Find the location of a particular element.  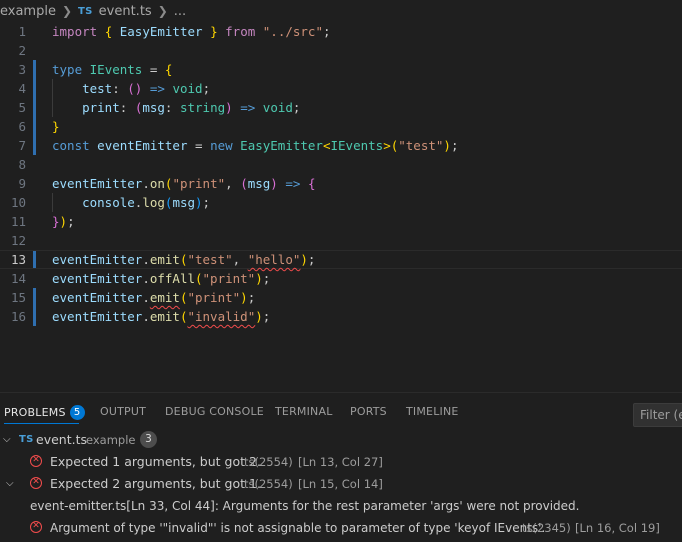

code-line-current: 13 eventEmitter.emit("test", "hello"); is located at coordinates (341, 259).